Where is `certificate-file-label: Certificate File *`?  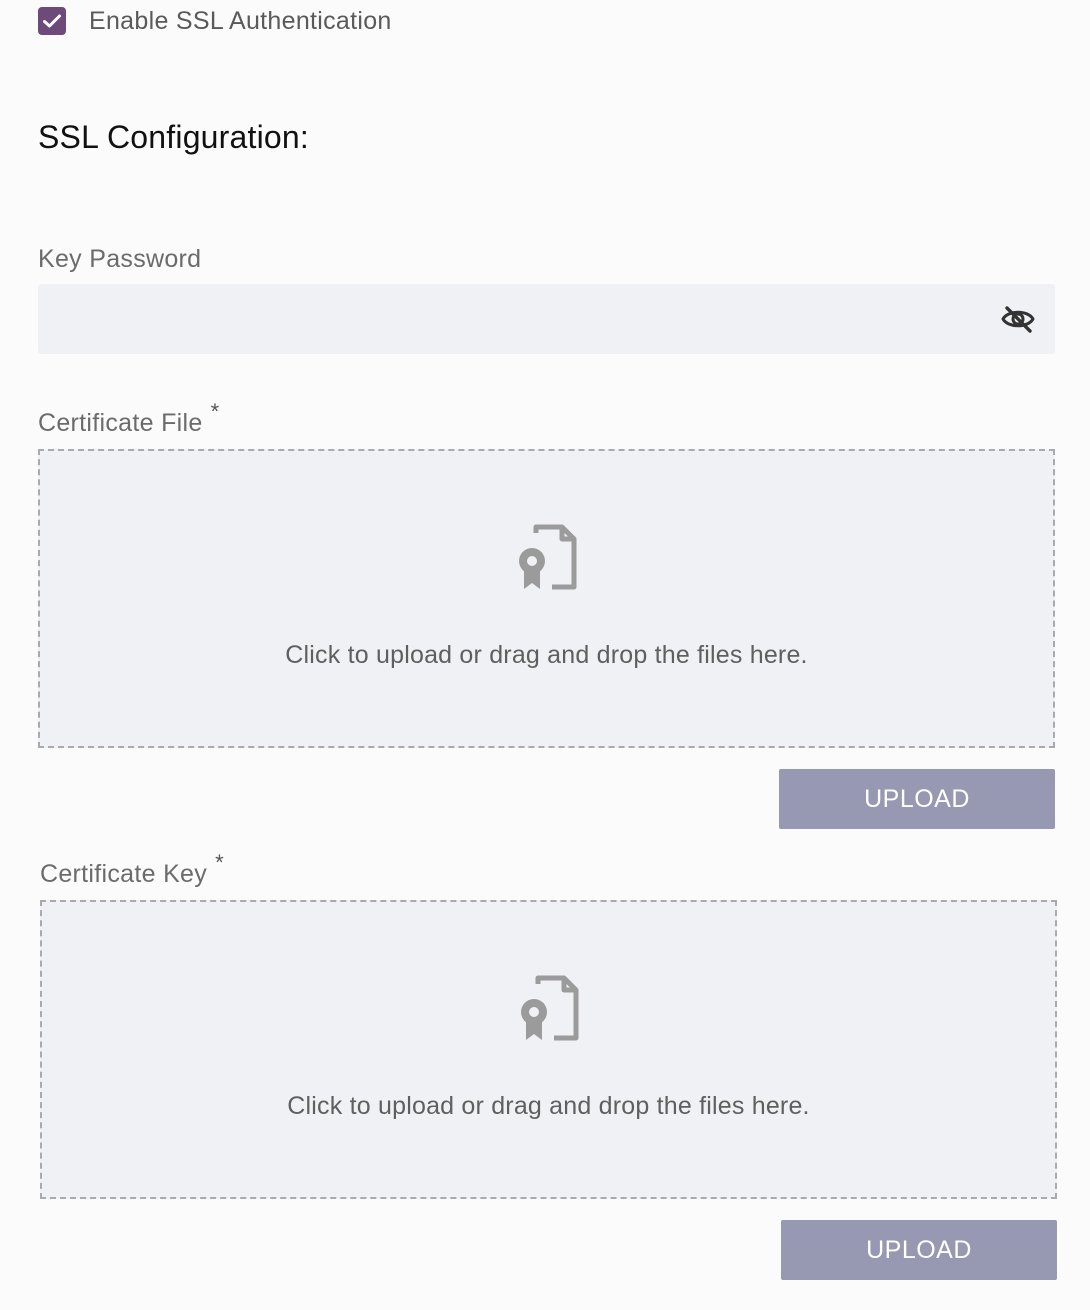
certificate-file-label: Certificate File * is located at coordinates (128, 419).